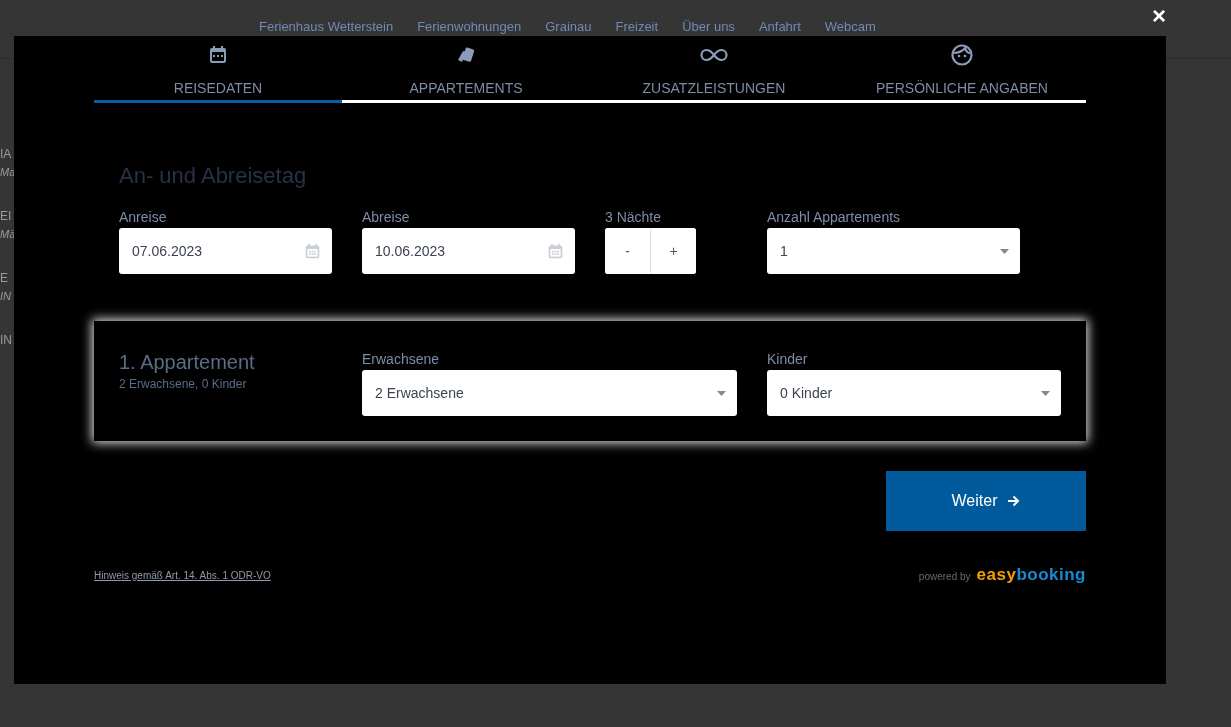 The width and height of the screenshot is (1231, 727). I want to click on nav-link: Grainau, so click(568, 26).